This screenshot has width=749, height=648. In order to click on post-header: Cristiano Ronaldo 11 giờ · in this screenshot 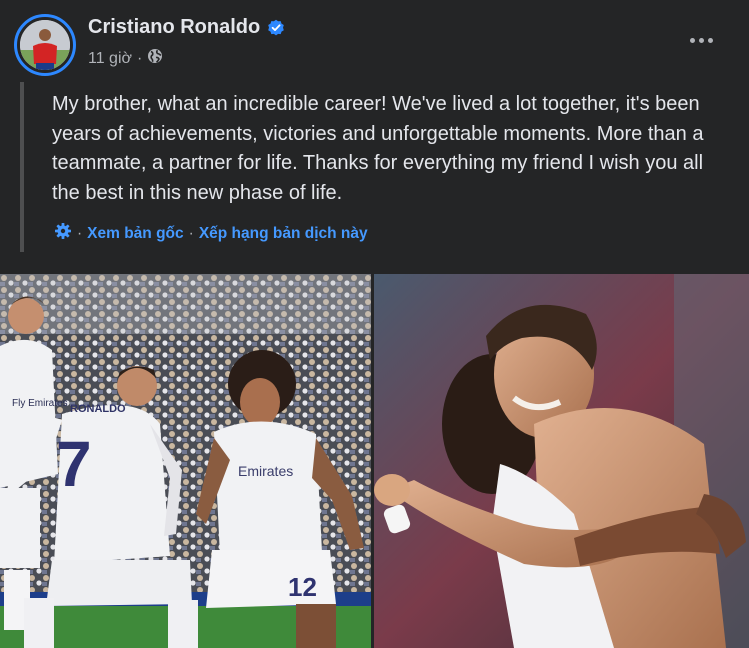, I will do `click(374, 40)`.